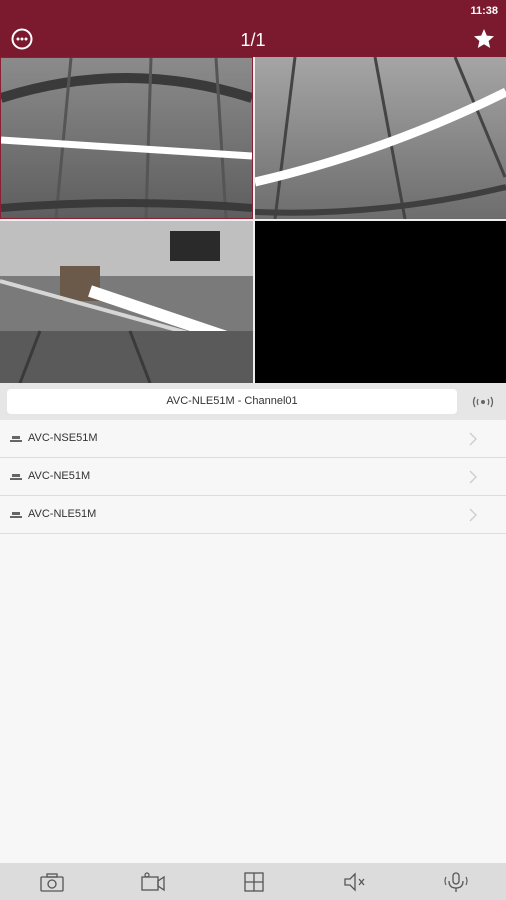 Image resolution: width=506 pixels, height=900 pixels. What do you see at coordinates (355, 882) in the screenshot?
I see `mute-icon` at bounding box center [355, 882].